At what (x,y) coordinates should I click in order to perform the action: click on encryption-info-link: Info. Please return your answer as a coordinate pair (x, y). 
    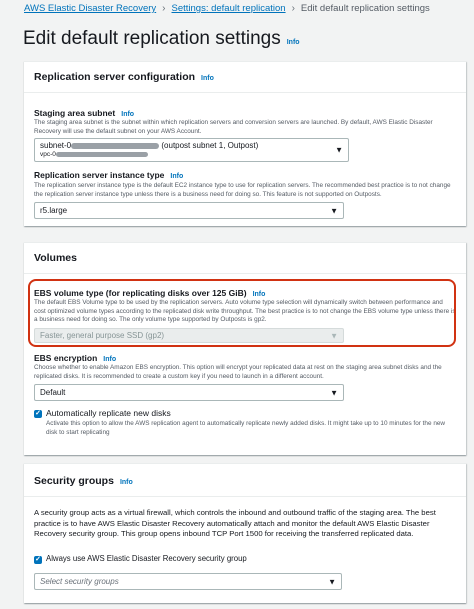
    Looking at the image, I should click on (109, 359).